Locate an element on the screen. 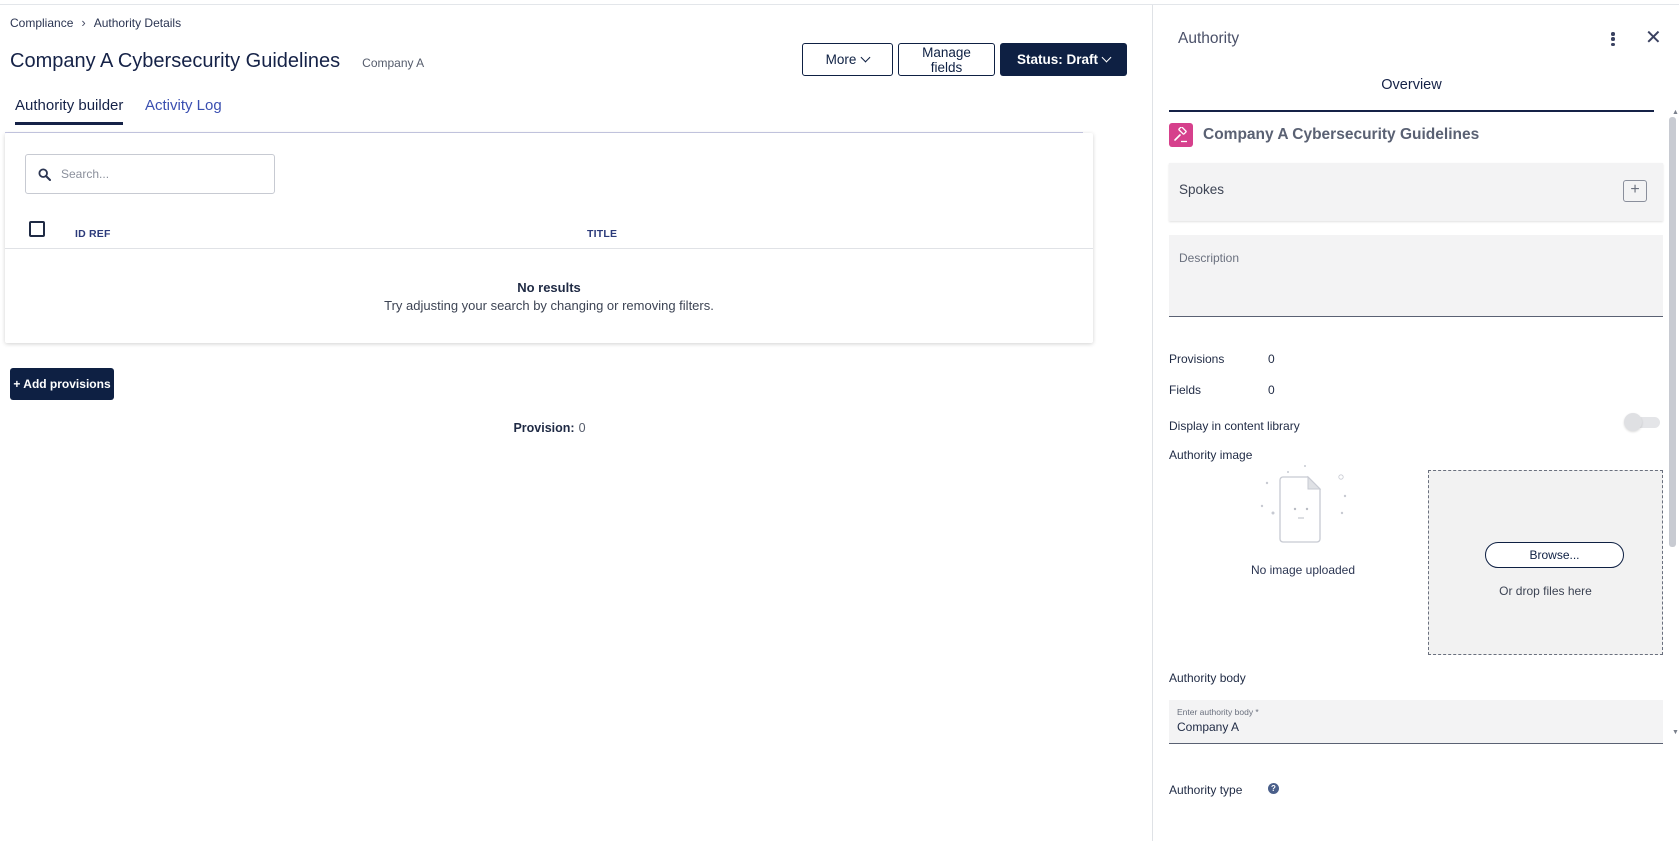 The width and height of the screenshot is (1679, 841). table-header is located at coordinates (549, 231).